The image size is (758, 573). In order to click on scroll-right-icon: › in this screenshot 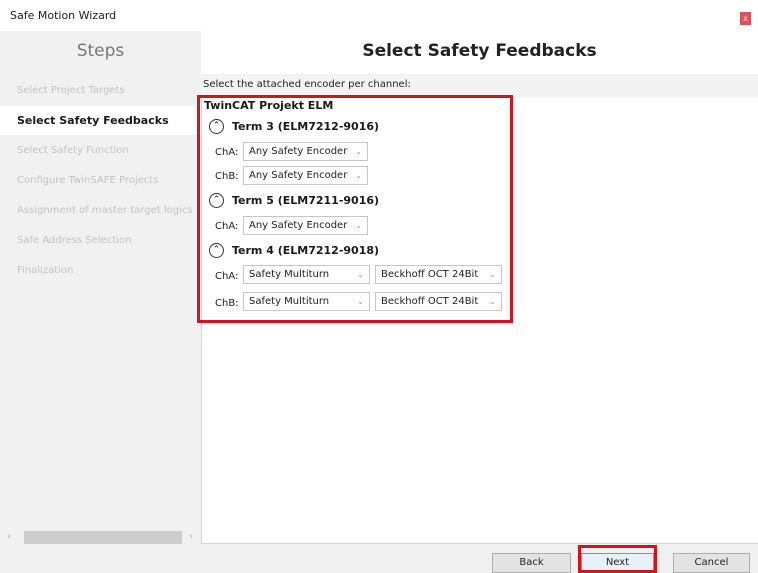, I will do `click(191, 537)`.